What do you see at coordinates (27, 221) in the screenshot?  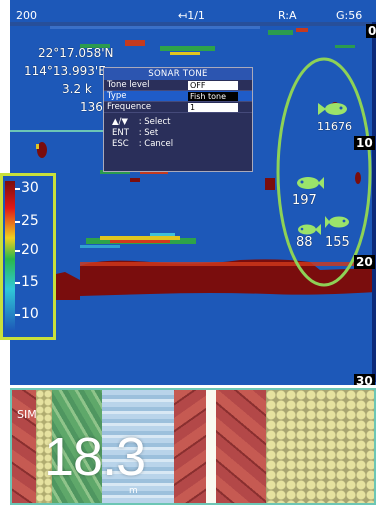 I see `scale-label: 25` at bounding box center [27, 221].